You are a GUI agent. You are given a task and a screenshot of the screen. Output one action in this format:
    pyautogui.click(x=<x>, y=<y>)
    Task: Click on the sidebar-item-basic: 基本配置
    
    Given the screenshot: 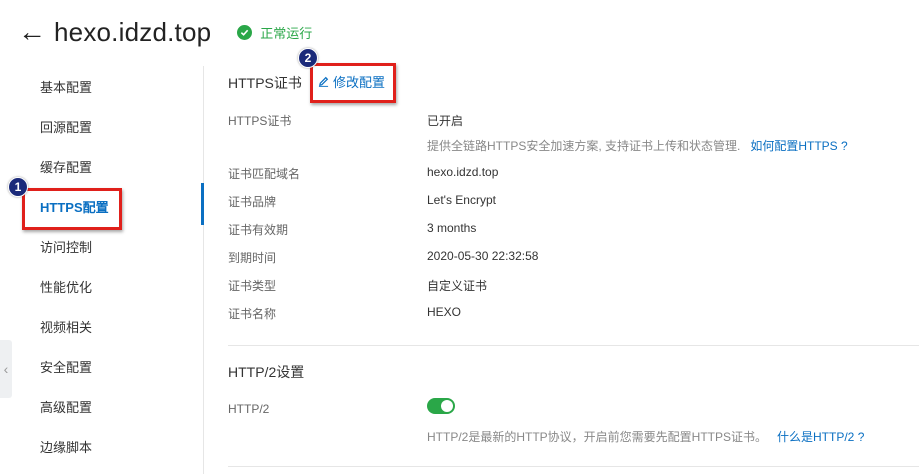 What is the action you would take?
    pyautogui.click(x=66, y=88)
    